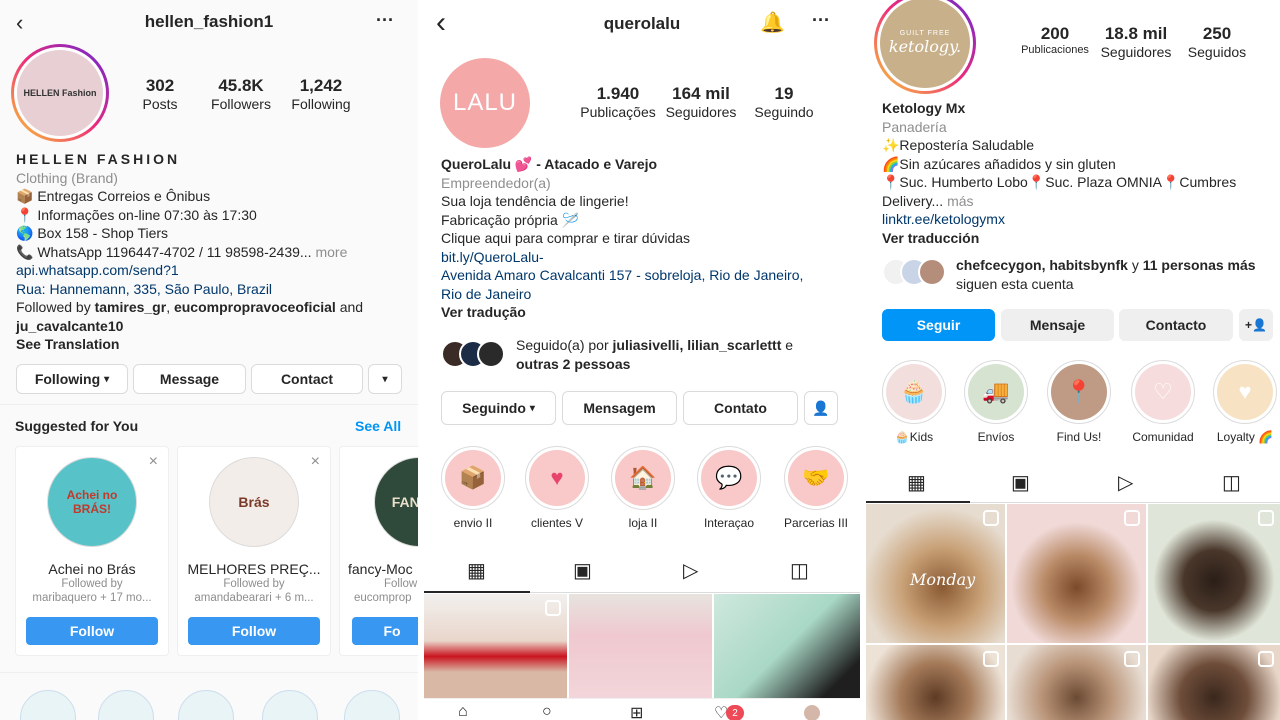 The image size is (1280, 720). I want to click on address-link: Rio de Janeiro, so click(648, 294).